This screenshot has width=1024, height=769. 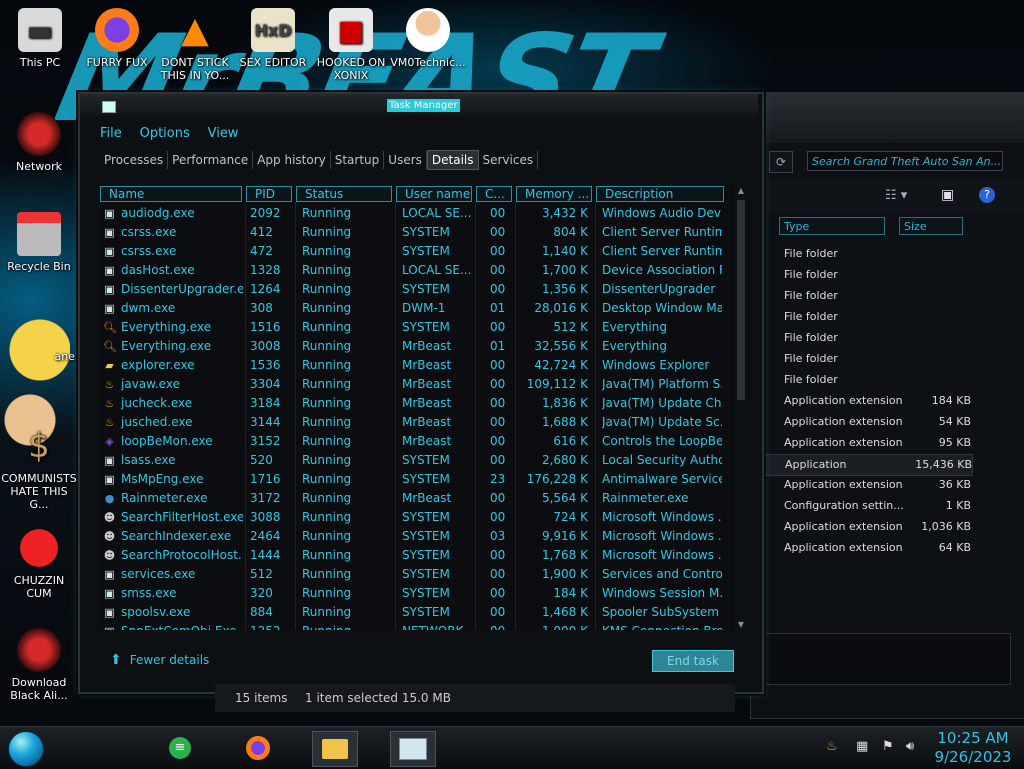 What do you see at coordinates (39, 142) in the screenshot?
I see `desktop-icon-network: Network` at bounding box center [39, 142].